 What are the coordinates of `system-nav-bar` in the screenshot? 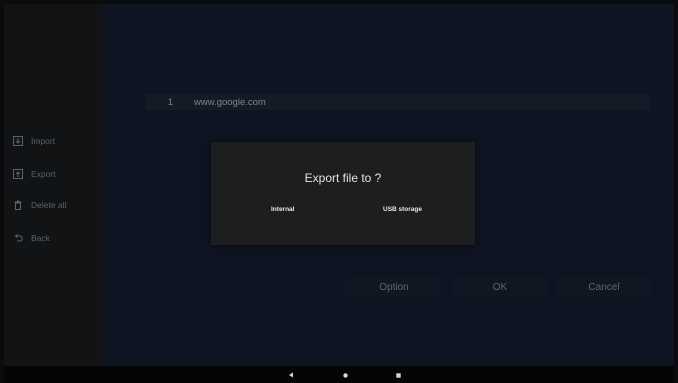 It's located at (339, 374).